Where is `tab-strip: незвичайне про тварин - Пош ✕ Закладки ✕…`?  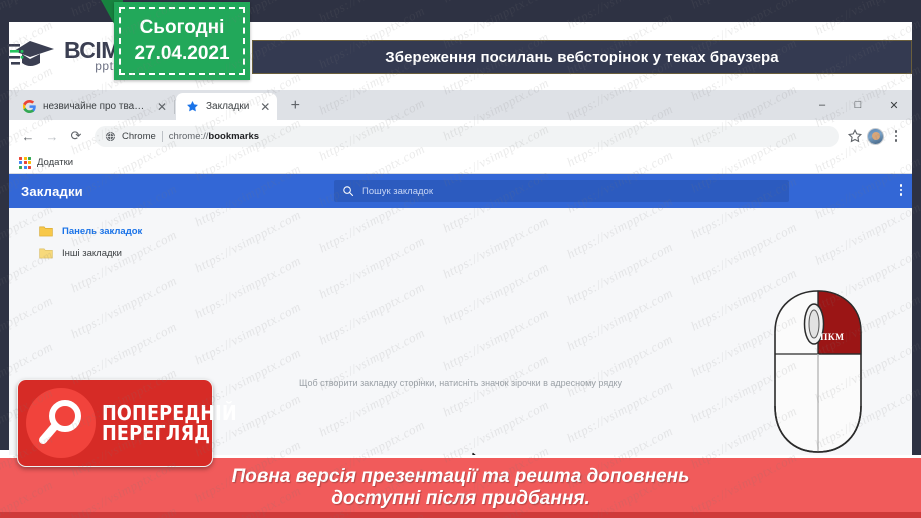 tab-strip: незвичайне про тварин - Пош ✕ Закладки ✕… is located at coordinates (460, 105).